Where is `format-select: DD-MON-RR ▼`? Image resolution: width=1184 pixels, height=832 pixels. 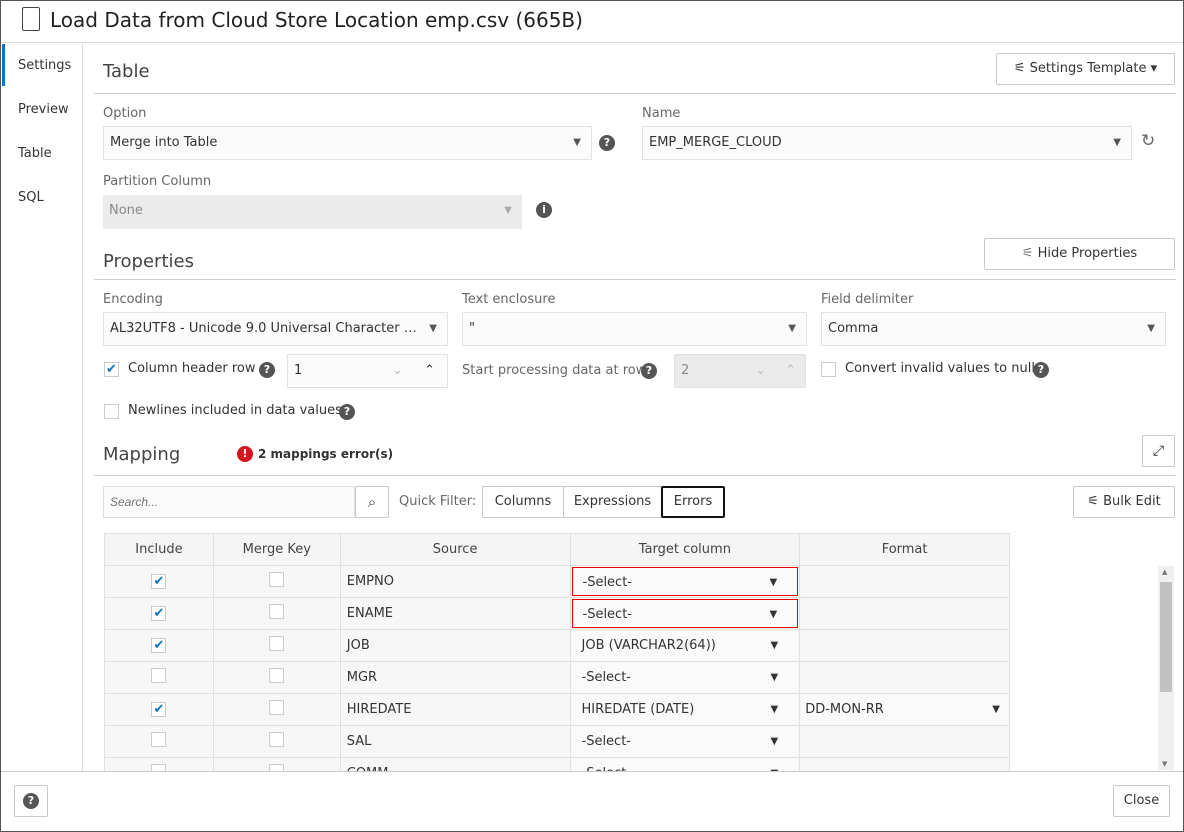
format-select: DD-MON-RR ▼ is located at coordinates (904, 709).